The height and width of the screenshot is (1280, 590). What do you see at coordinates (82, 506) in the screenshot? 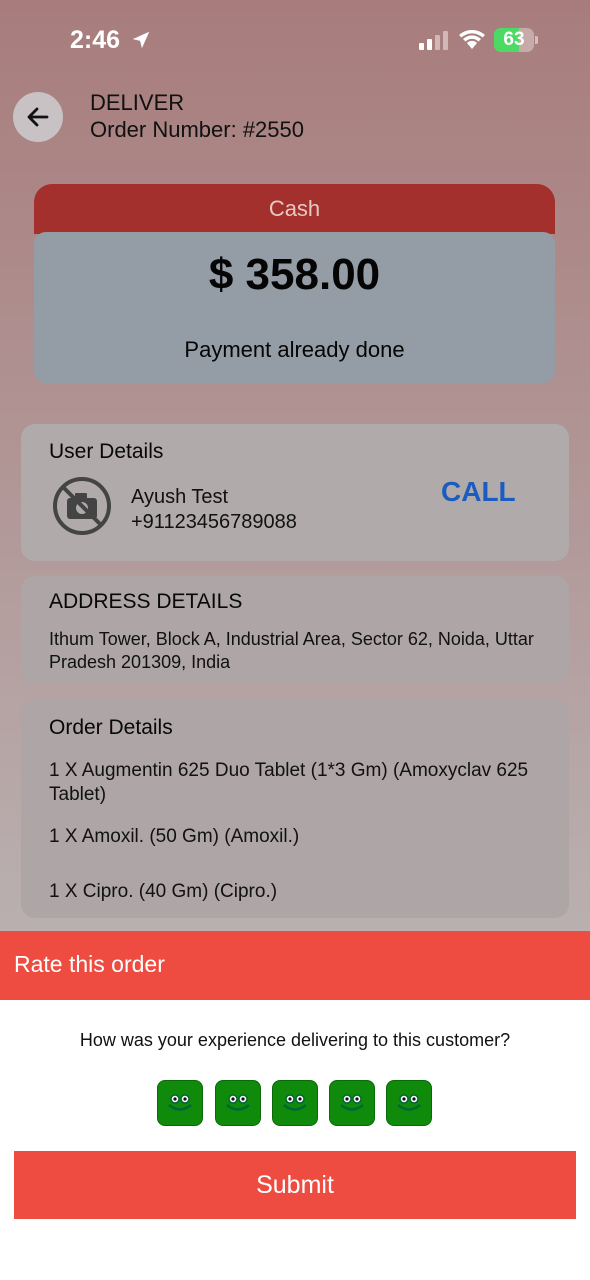
I see `no-photo-icon` at bounding box center [82, 506].